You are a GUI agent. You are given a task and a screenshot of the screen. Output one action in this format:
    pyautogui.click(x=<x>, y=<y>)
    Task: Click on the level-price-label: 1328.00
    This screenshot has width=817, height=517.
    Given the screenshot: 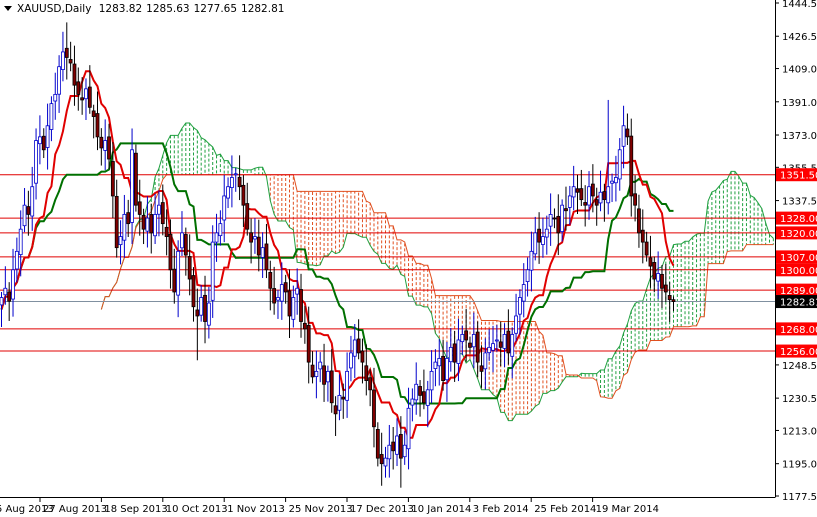 What is the action you would take?
    pyautogui.click(x=798, y=219)
    